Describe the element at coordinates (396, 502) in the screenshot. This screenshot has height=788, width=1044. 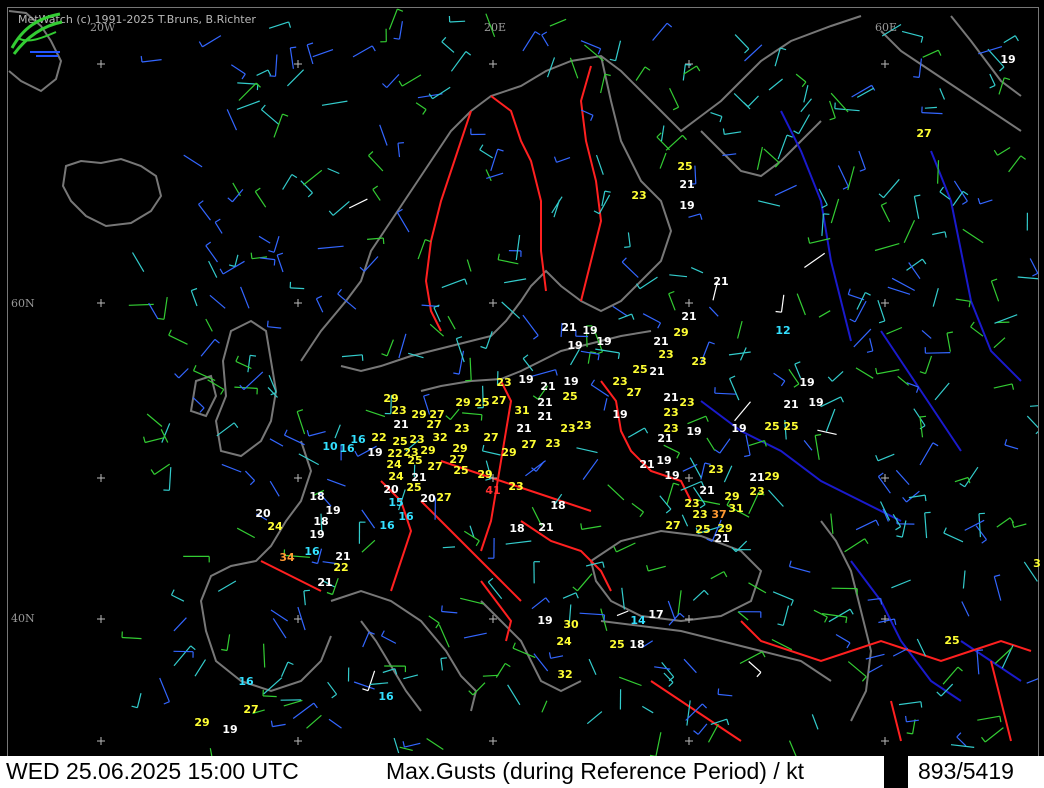
I see `gust-value: 15` at that location.